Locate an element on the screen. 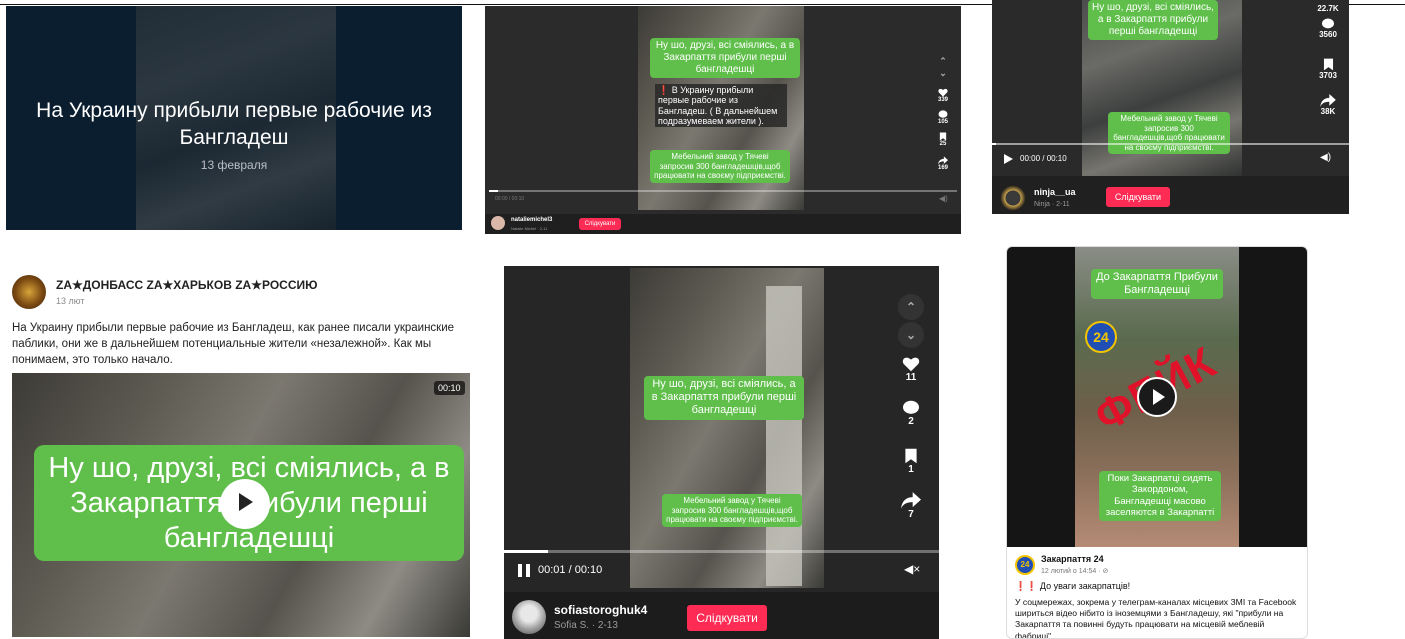 This screenshot has height=639, width=1405. comment-count: 2 is located at coordinates (911, 421).